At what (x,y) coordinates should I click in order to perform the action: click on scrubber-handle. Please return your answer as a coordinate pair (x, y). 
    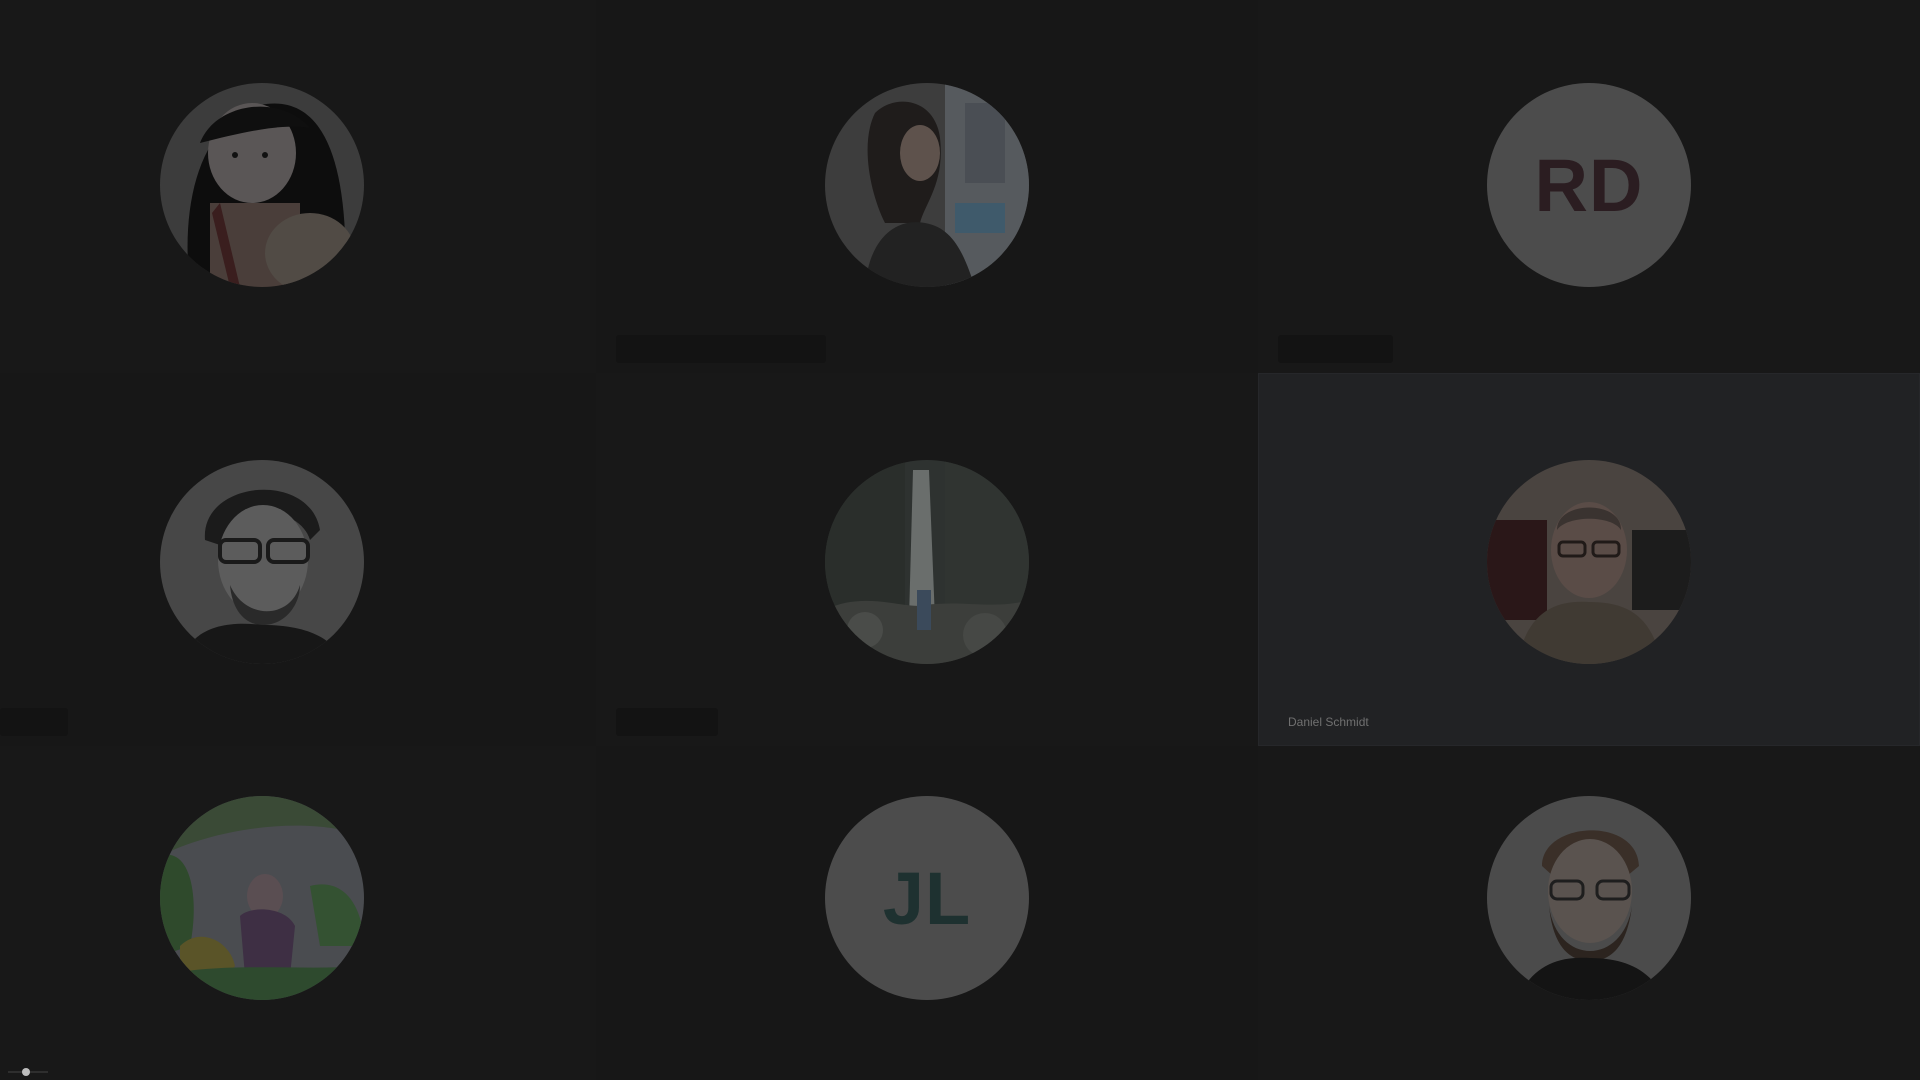
    Looking at the image, I should click on (26, 1072).